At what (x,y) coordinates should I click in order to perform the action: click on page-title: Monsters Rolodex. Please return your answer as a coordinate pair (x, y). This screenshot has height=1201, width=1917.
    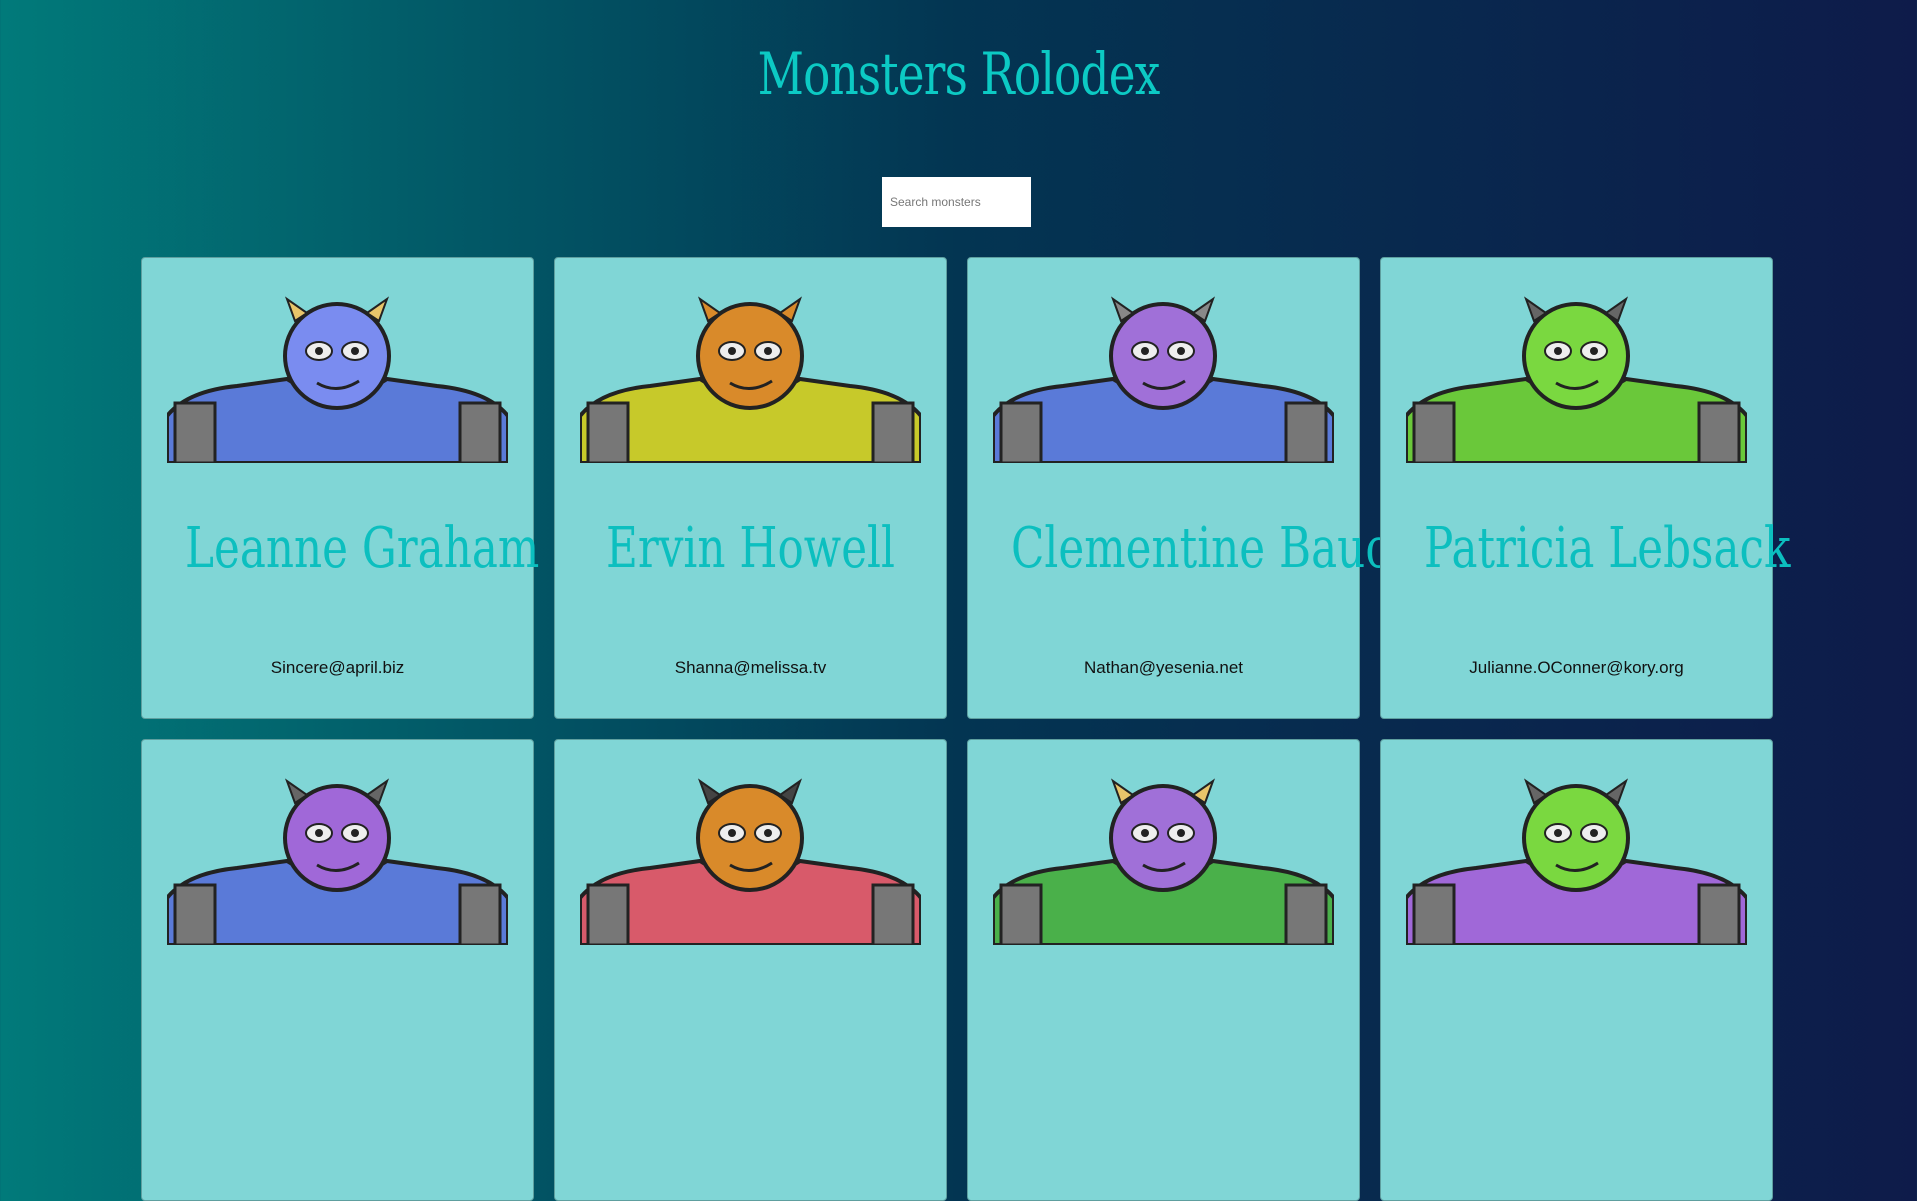
    Looking at the image, I should click on (959, 74).